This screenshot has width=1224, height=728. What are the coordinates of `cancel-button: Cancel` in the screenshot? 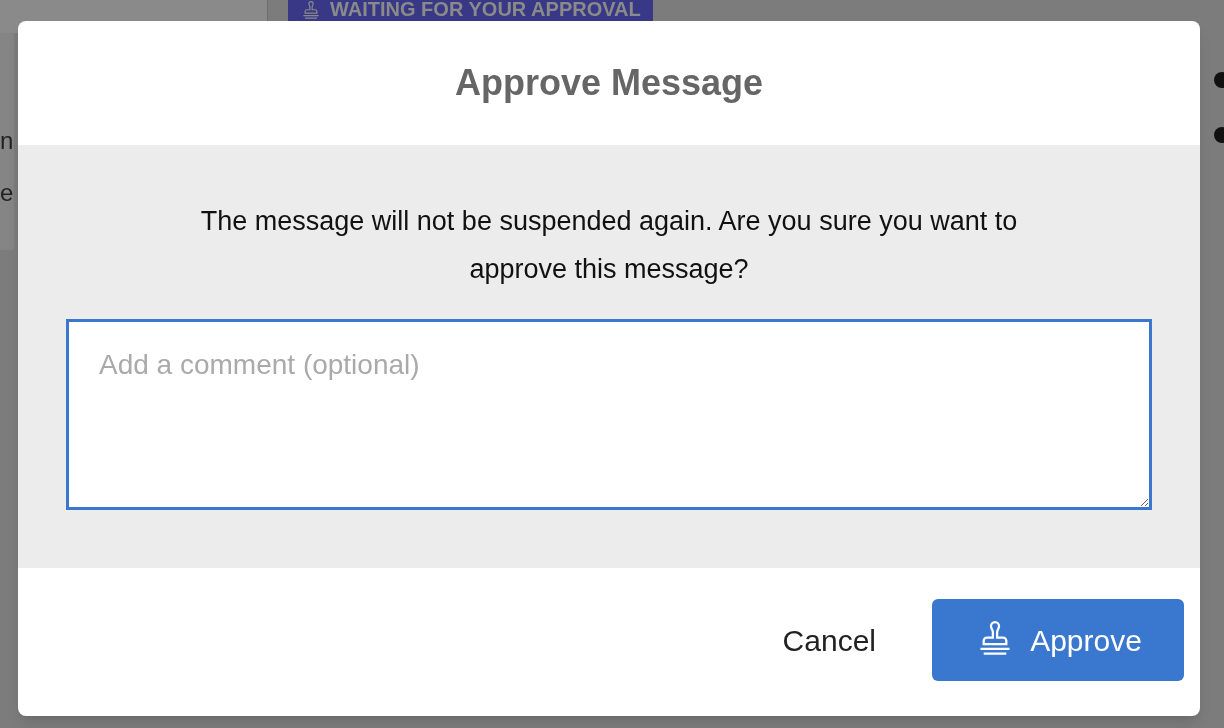 It's located at (829, 640).